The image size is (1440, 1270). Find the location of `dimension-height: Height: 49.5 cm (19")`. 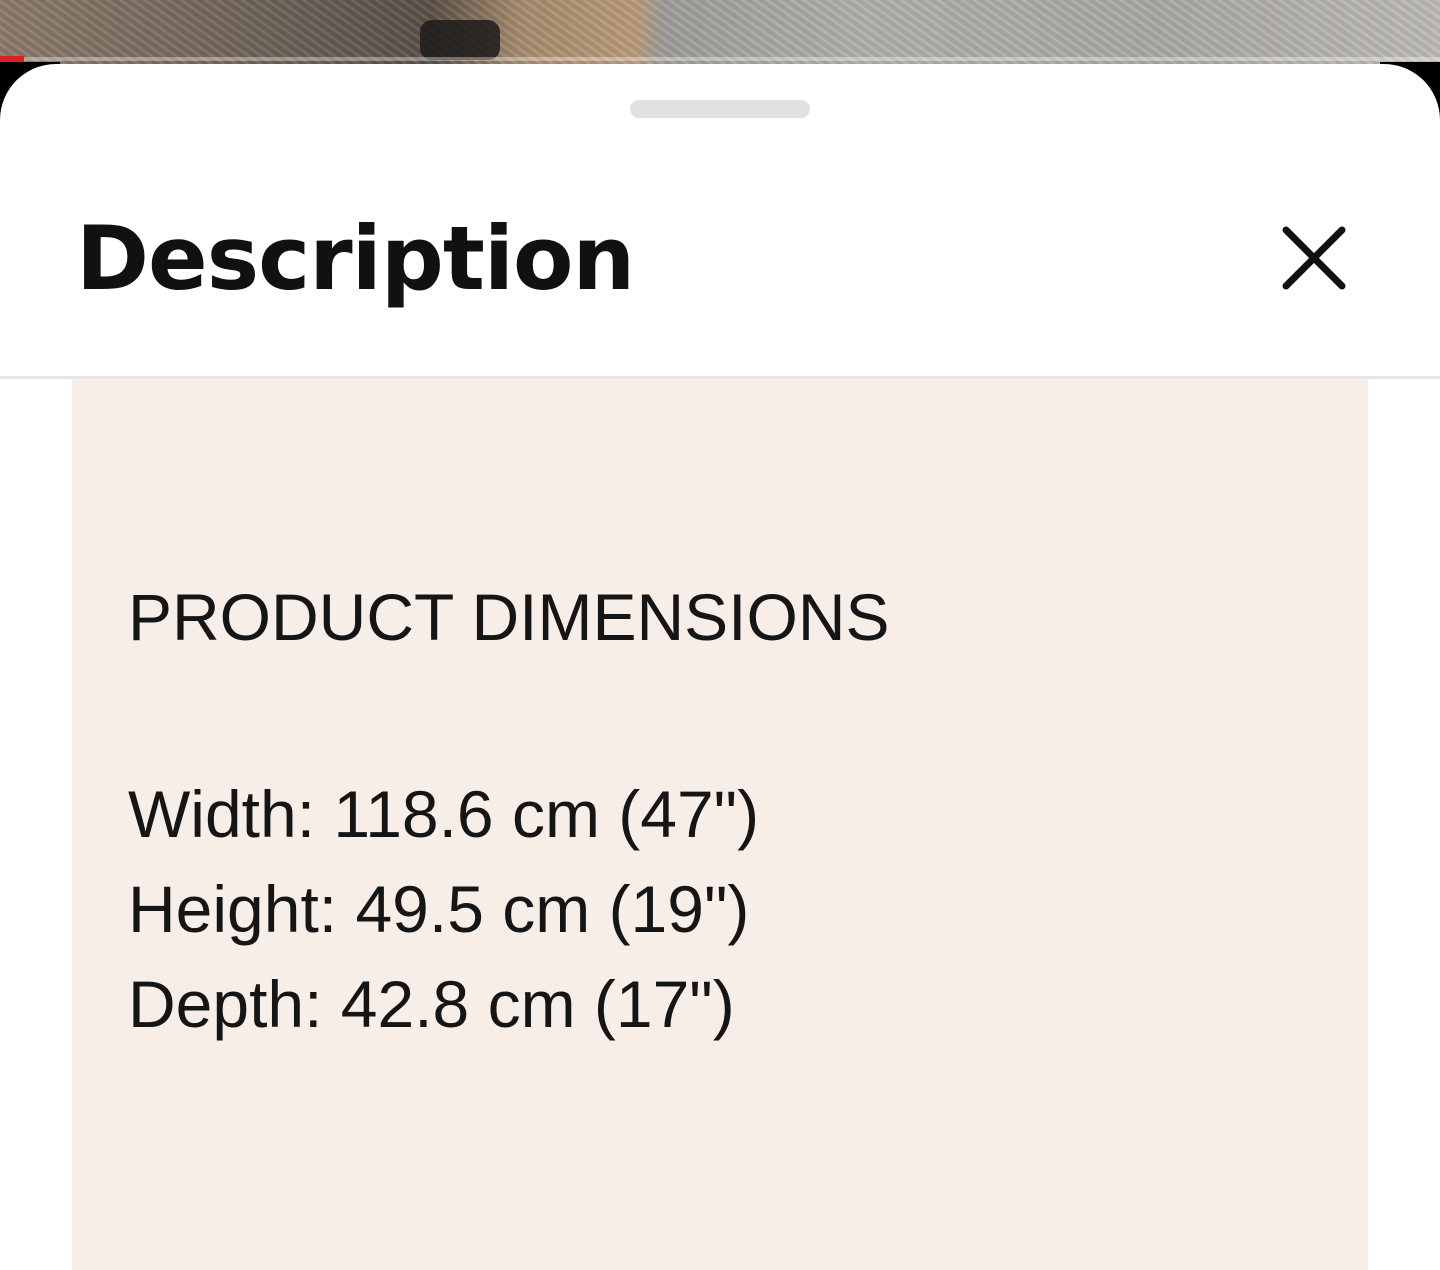

dimension-height: Height: 49.5 cm (19") is located at coordinates (439, 909).